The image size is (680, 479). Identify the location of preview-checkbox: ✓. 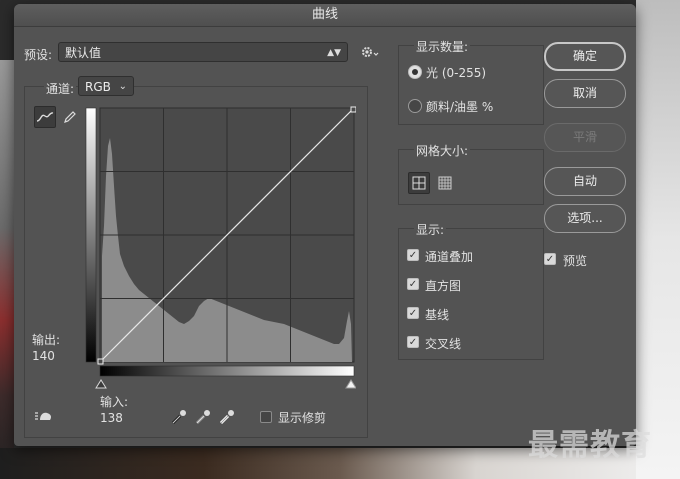
(550, 259).